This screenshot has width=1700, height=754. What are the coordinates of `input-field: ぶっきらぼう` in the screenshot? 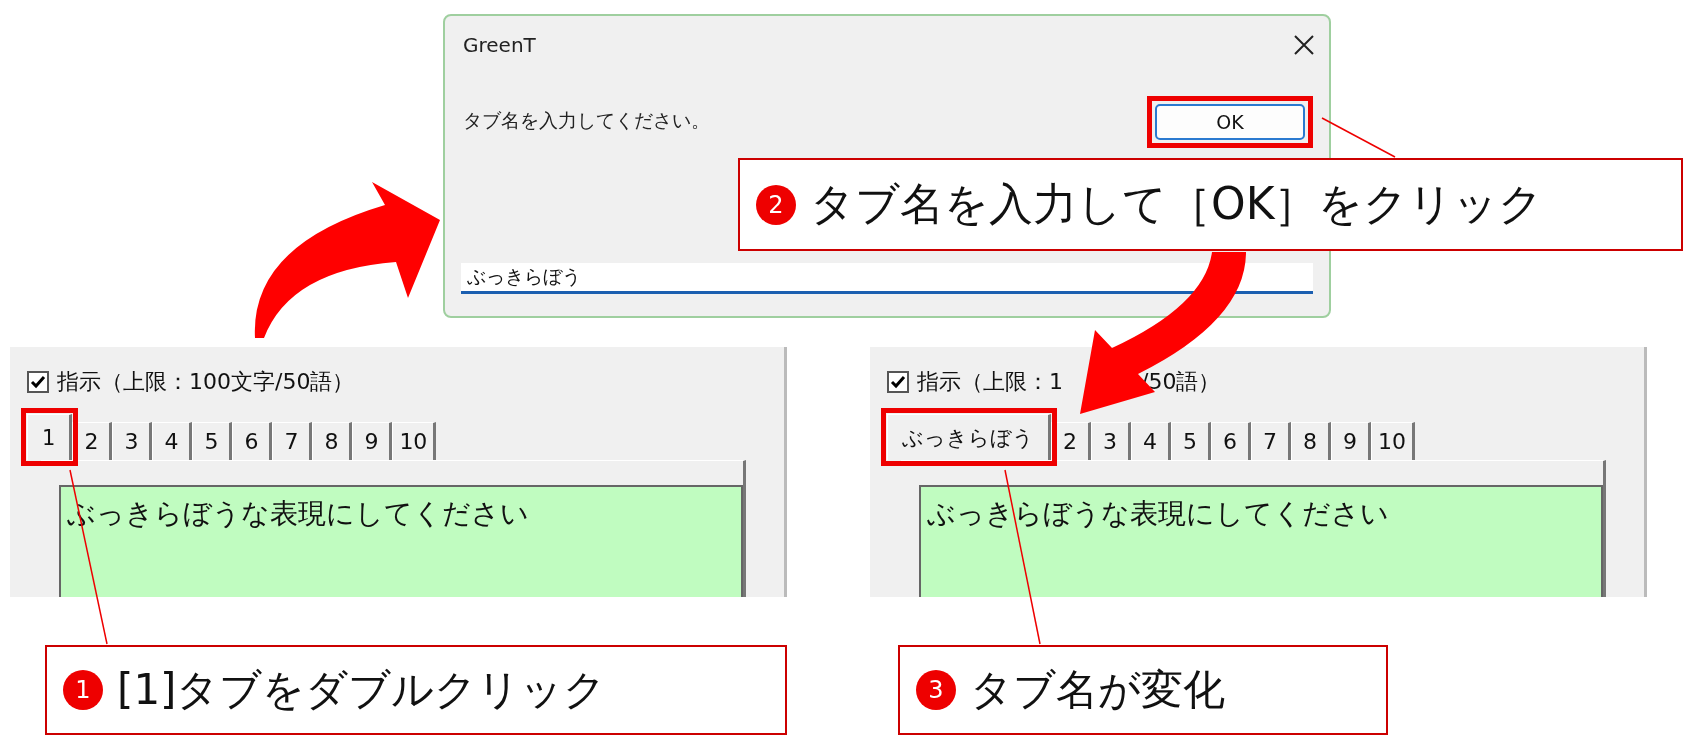 It's located at (887, 278).